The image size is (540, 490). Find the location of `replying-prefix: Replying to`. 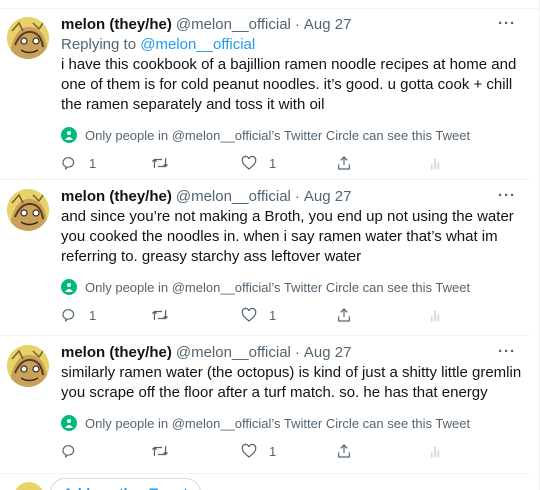

replying-prefix: Replying to is located at coordinates (101, 44).